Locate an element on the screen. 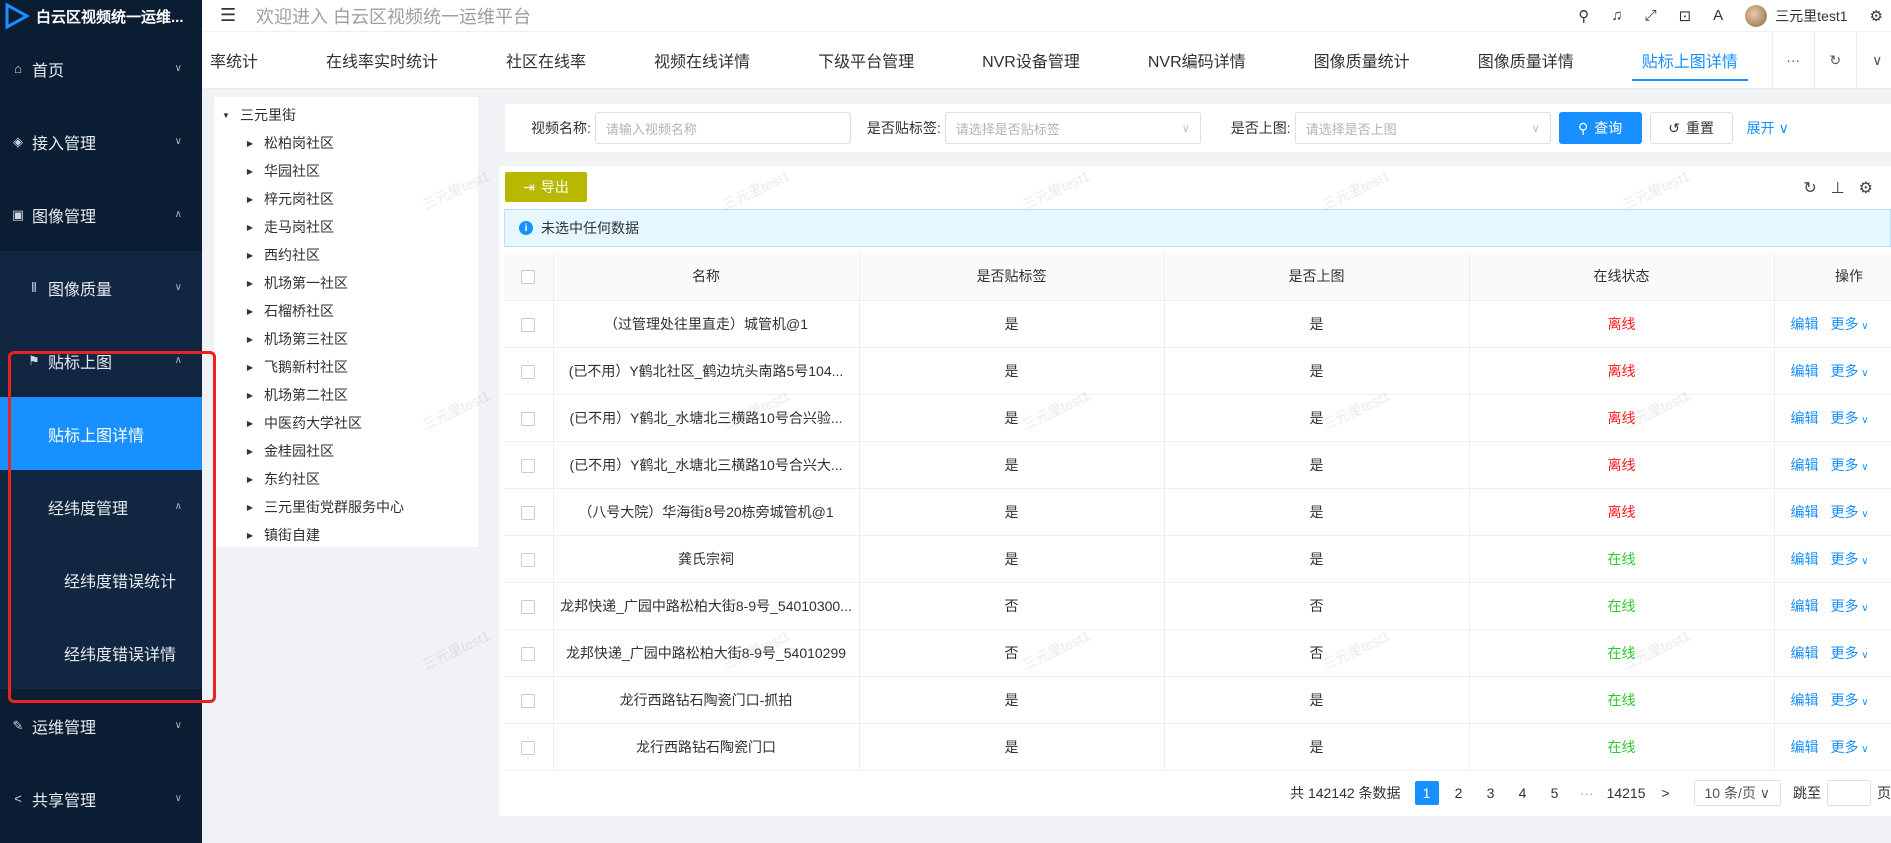  tab-video-online-detail: 视频在线详情 is located at coordinates (702, 60).